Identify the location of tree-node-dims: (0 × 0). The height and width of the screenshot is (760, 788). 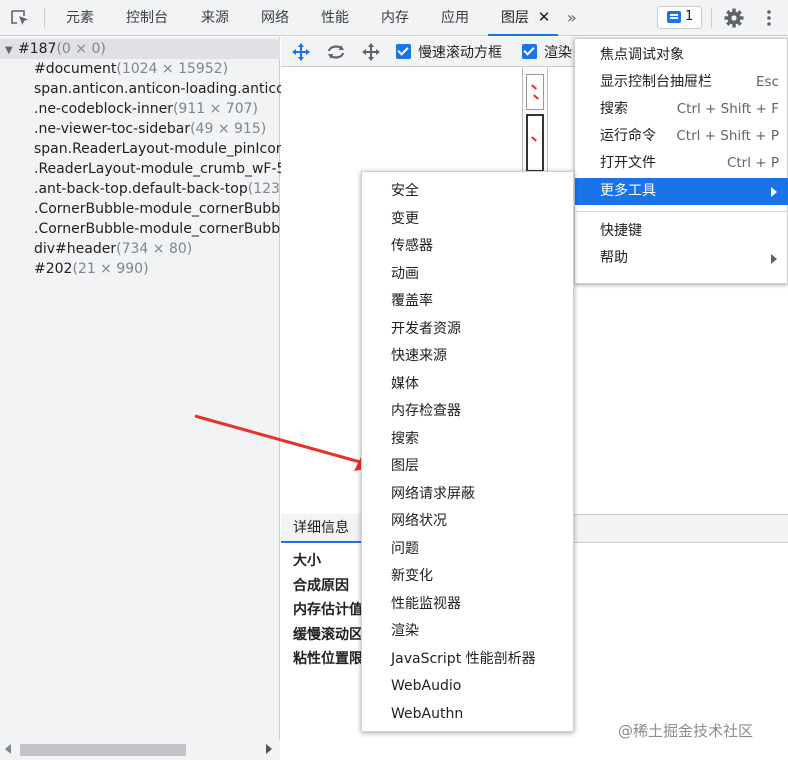
(81, 49).